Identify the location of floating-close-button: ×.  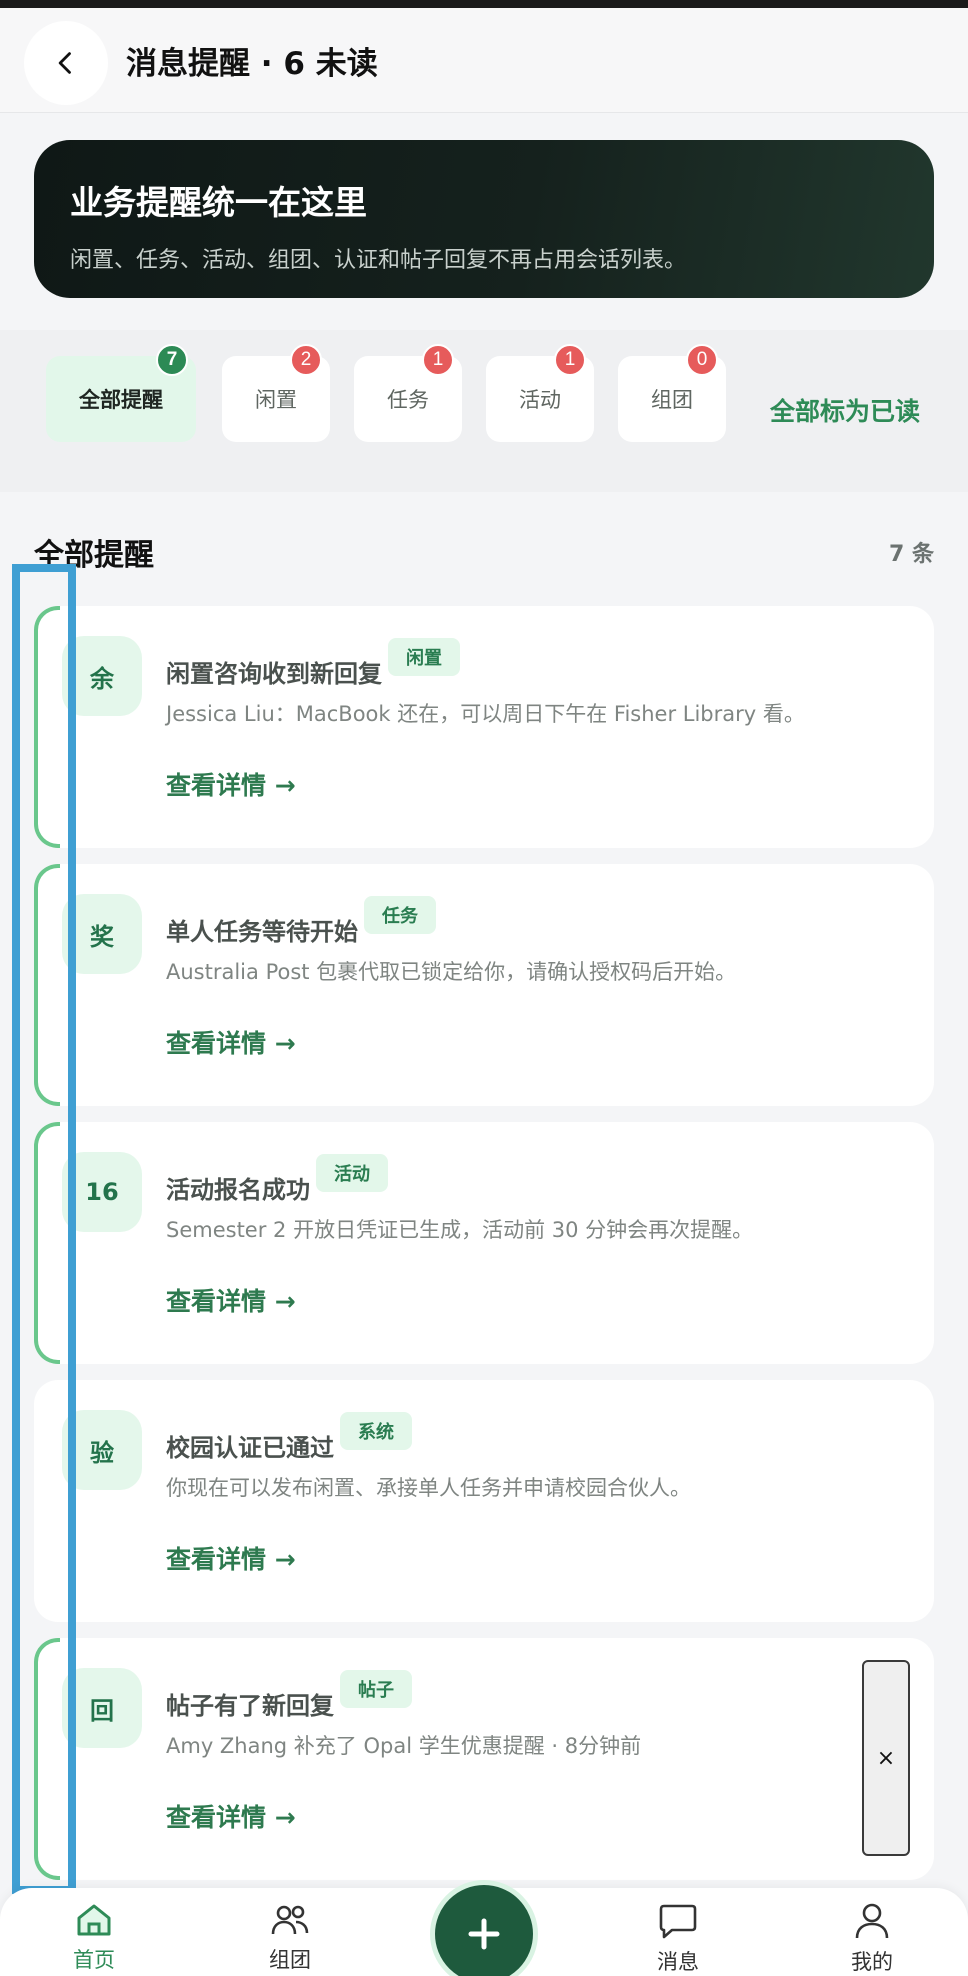
(886, 1758).